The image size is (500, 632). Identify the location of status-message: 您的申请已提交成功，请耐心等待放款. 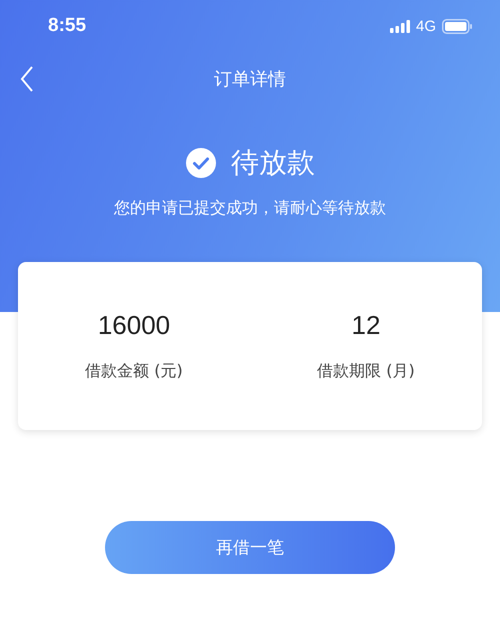
(250, 208).